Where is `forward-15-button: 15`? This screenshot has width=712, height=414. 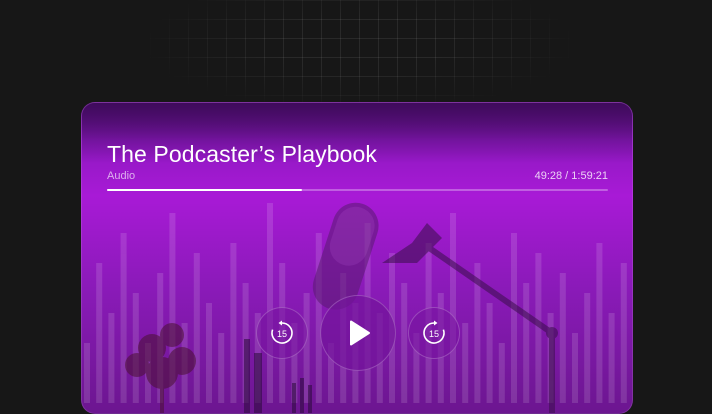 forward-15-button: 15 is located at coordinates (434, 333).